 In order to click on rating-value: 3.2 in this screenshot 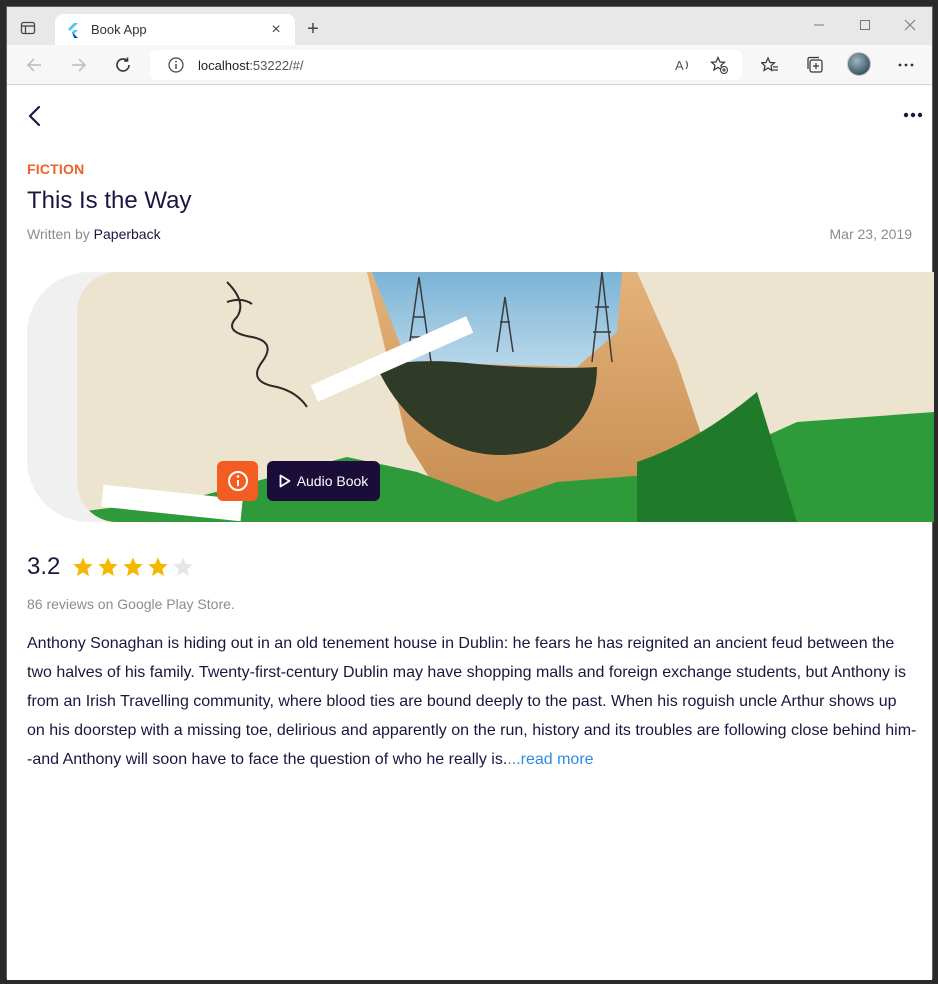, I will do `click(44, 566)`.